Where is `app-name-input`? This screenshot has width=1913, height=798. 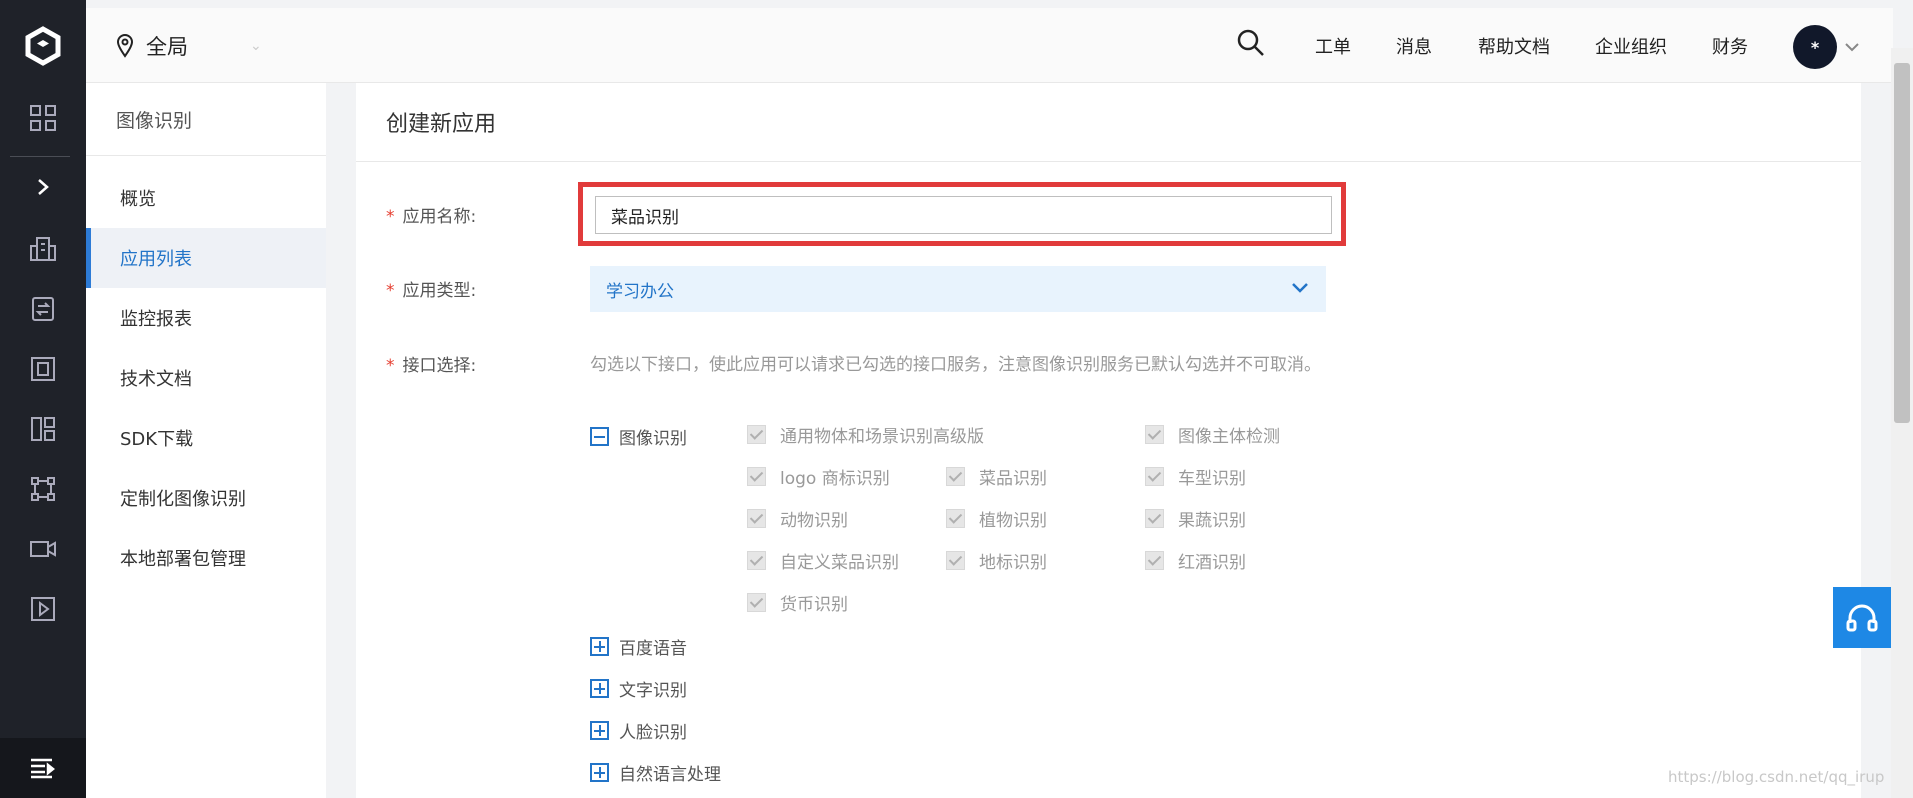 app-name-input is located at coordinates (963, 215).